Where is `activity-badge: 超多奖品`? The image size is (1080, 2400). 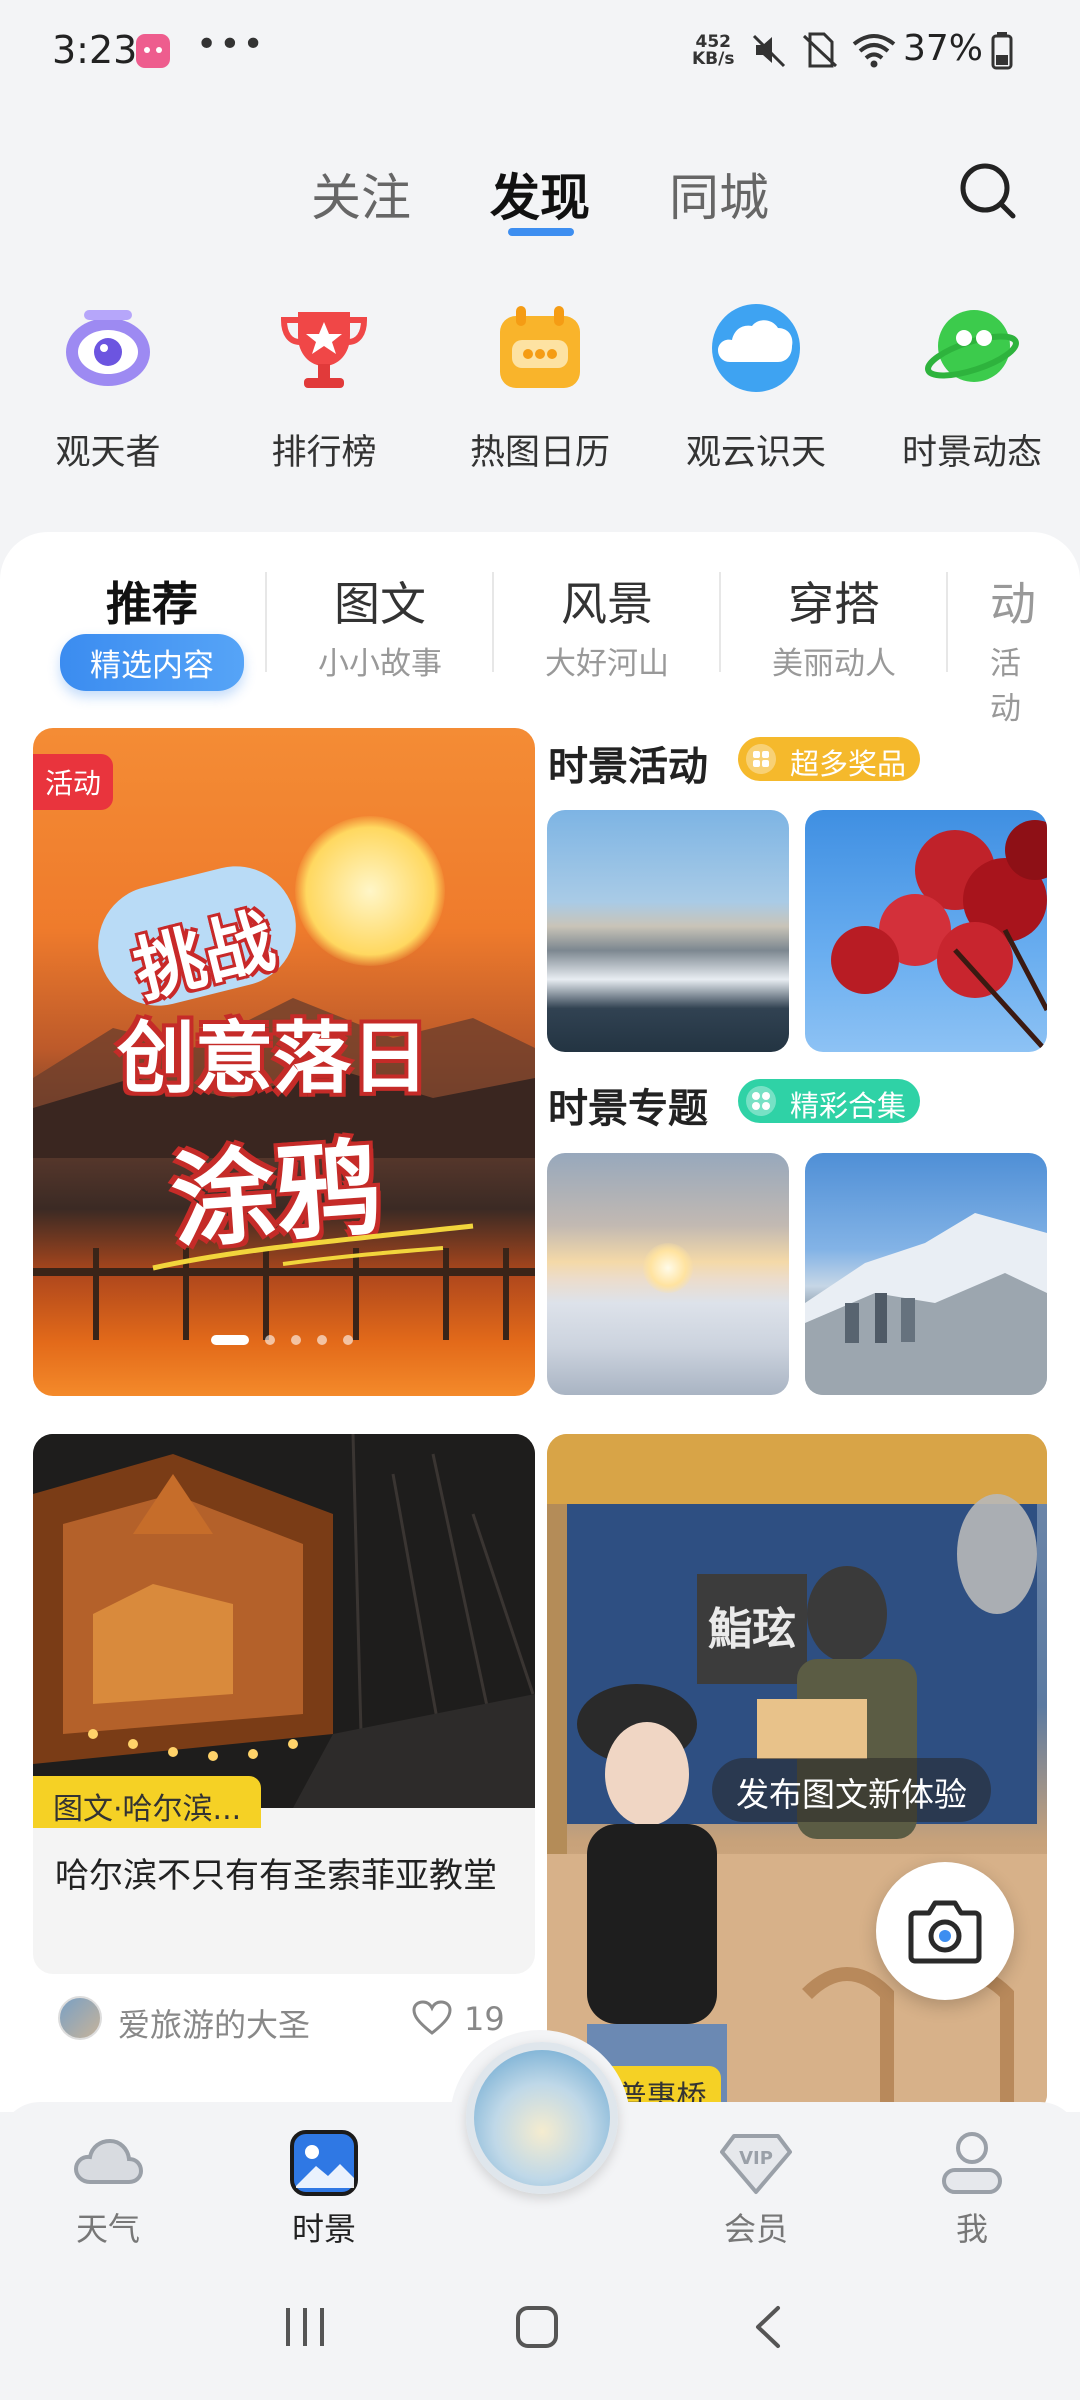 activity-badge: 超多奖品 is located at coordinates (829, 759).